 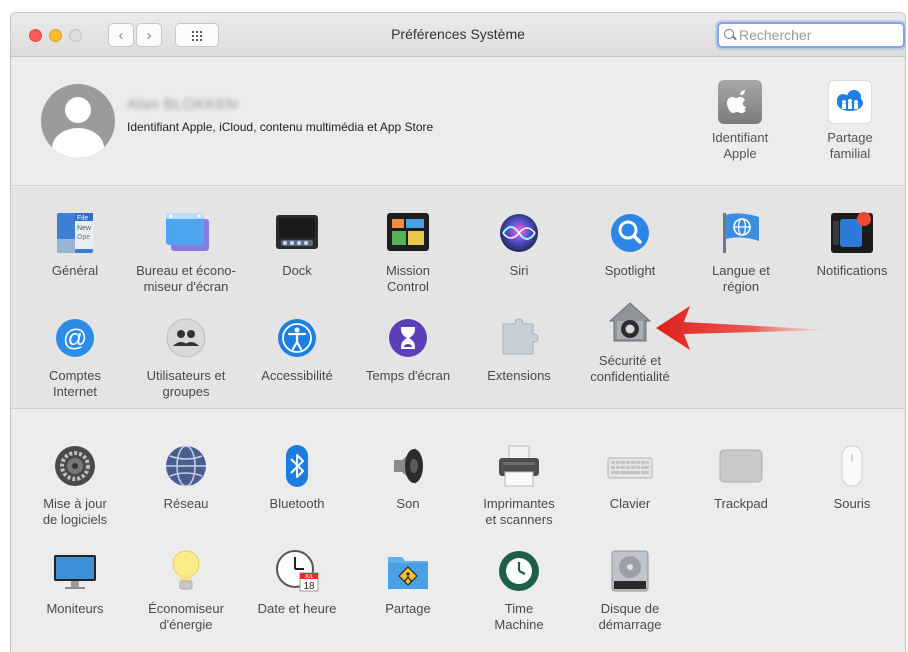 I want to click on pane-siri: Siri, so click(x=519, y=244).